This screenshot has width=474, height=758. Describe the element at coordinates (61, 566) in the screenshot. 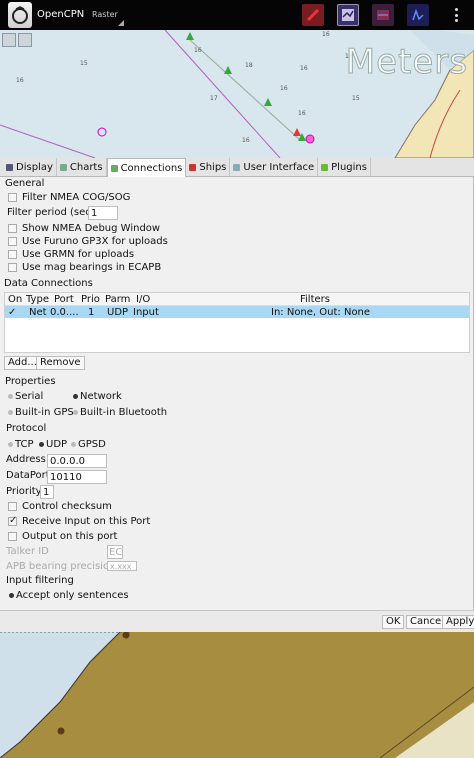

I see `apb-precision-label: APB bearing precision` at that location.